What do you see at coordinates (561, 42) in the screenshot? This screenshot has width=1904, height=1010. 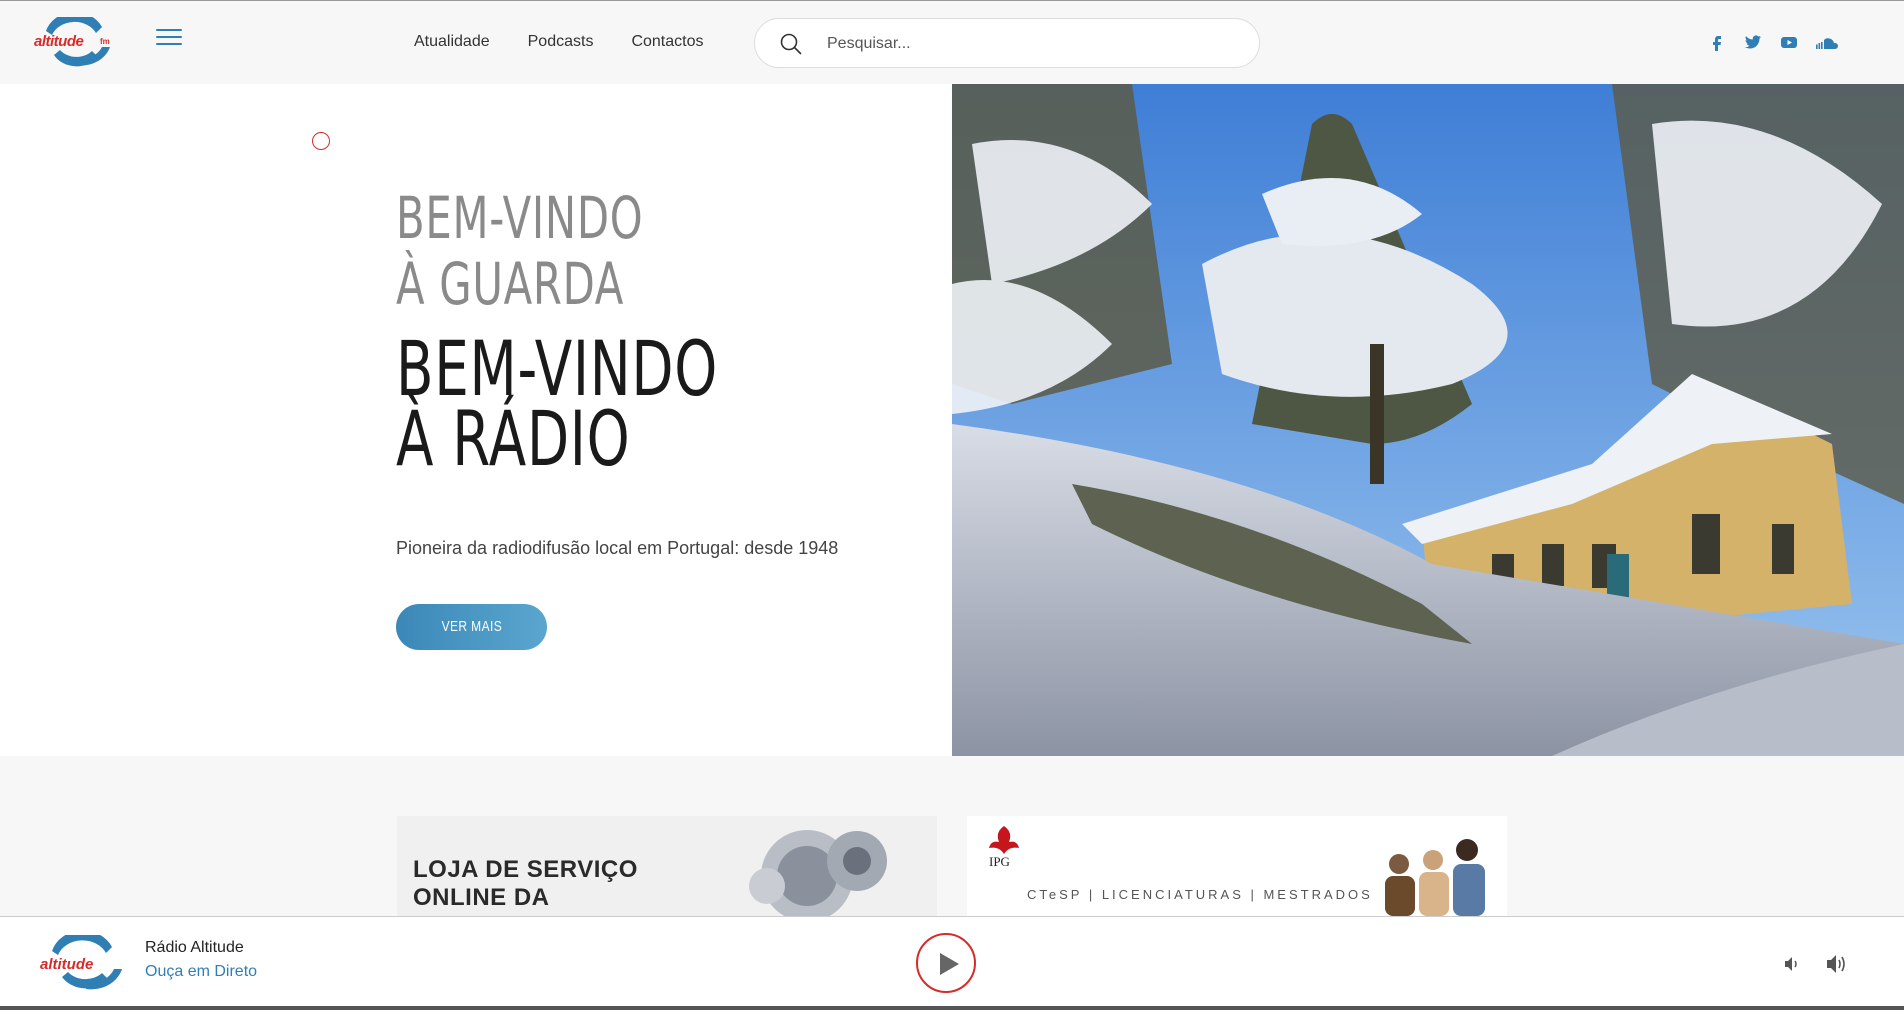 I see `nav-podcasts: Podcasts` at bounding box center [561, 42].